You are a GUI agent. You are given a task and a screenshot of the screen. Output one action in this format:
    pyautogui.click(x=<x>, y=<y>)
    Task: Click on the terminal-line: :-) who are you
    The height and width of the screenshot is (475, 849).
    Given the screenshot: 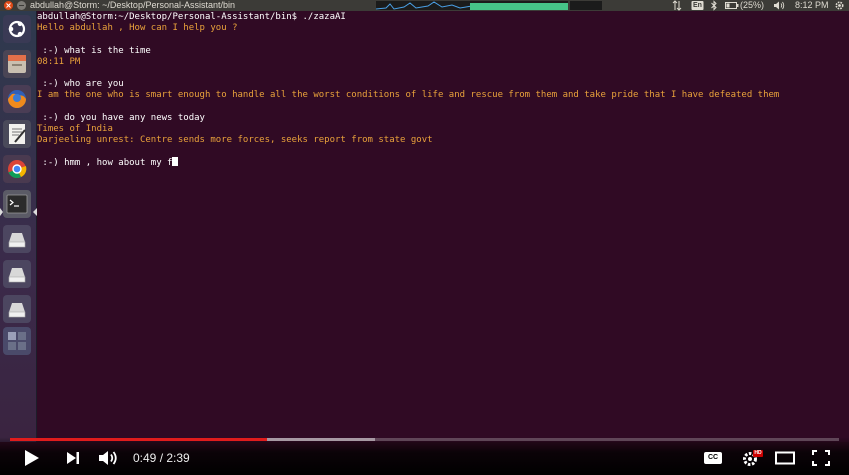 What is the action you would take?
    pyautogui.click(x=80, y=84)
    